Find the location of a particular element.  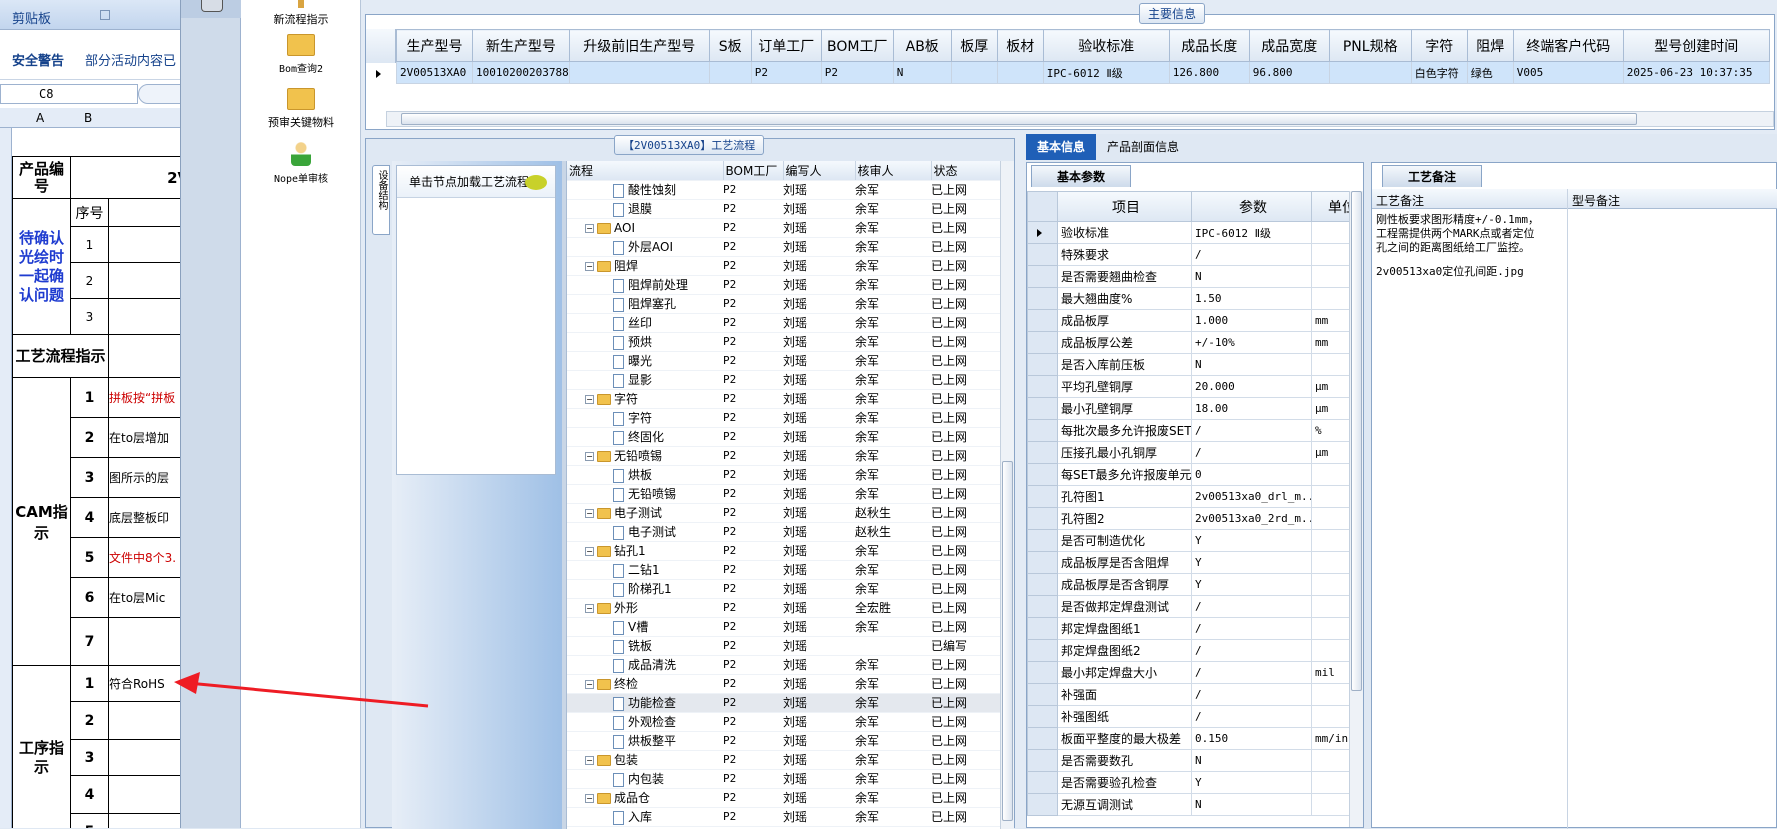

param-row: 特殊要求 / is located at coordinates (1188, 254).